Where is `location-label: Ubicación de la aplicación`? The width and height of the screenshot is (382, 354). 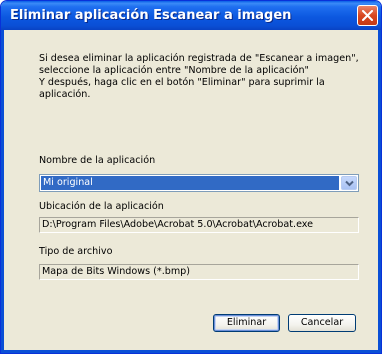 location-label: Ubicación de la aplicación is located at coordinates (101, 206).